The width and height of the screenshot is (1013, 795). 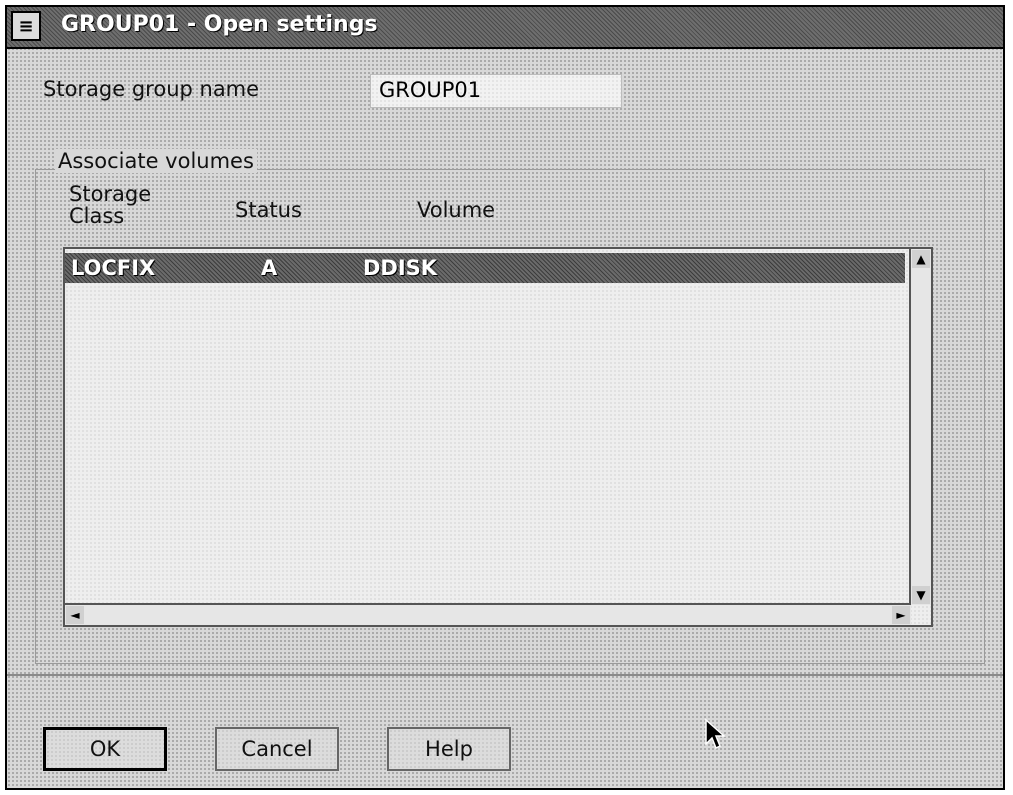 What do you see at coordinates (901, 615) in the screenshot?
I see `scroll-right-icon: ►` at bounding box center [901, 615].